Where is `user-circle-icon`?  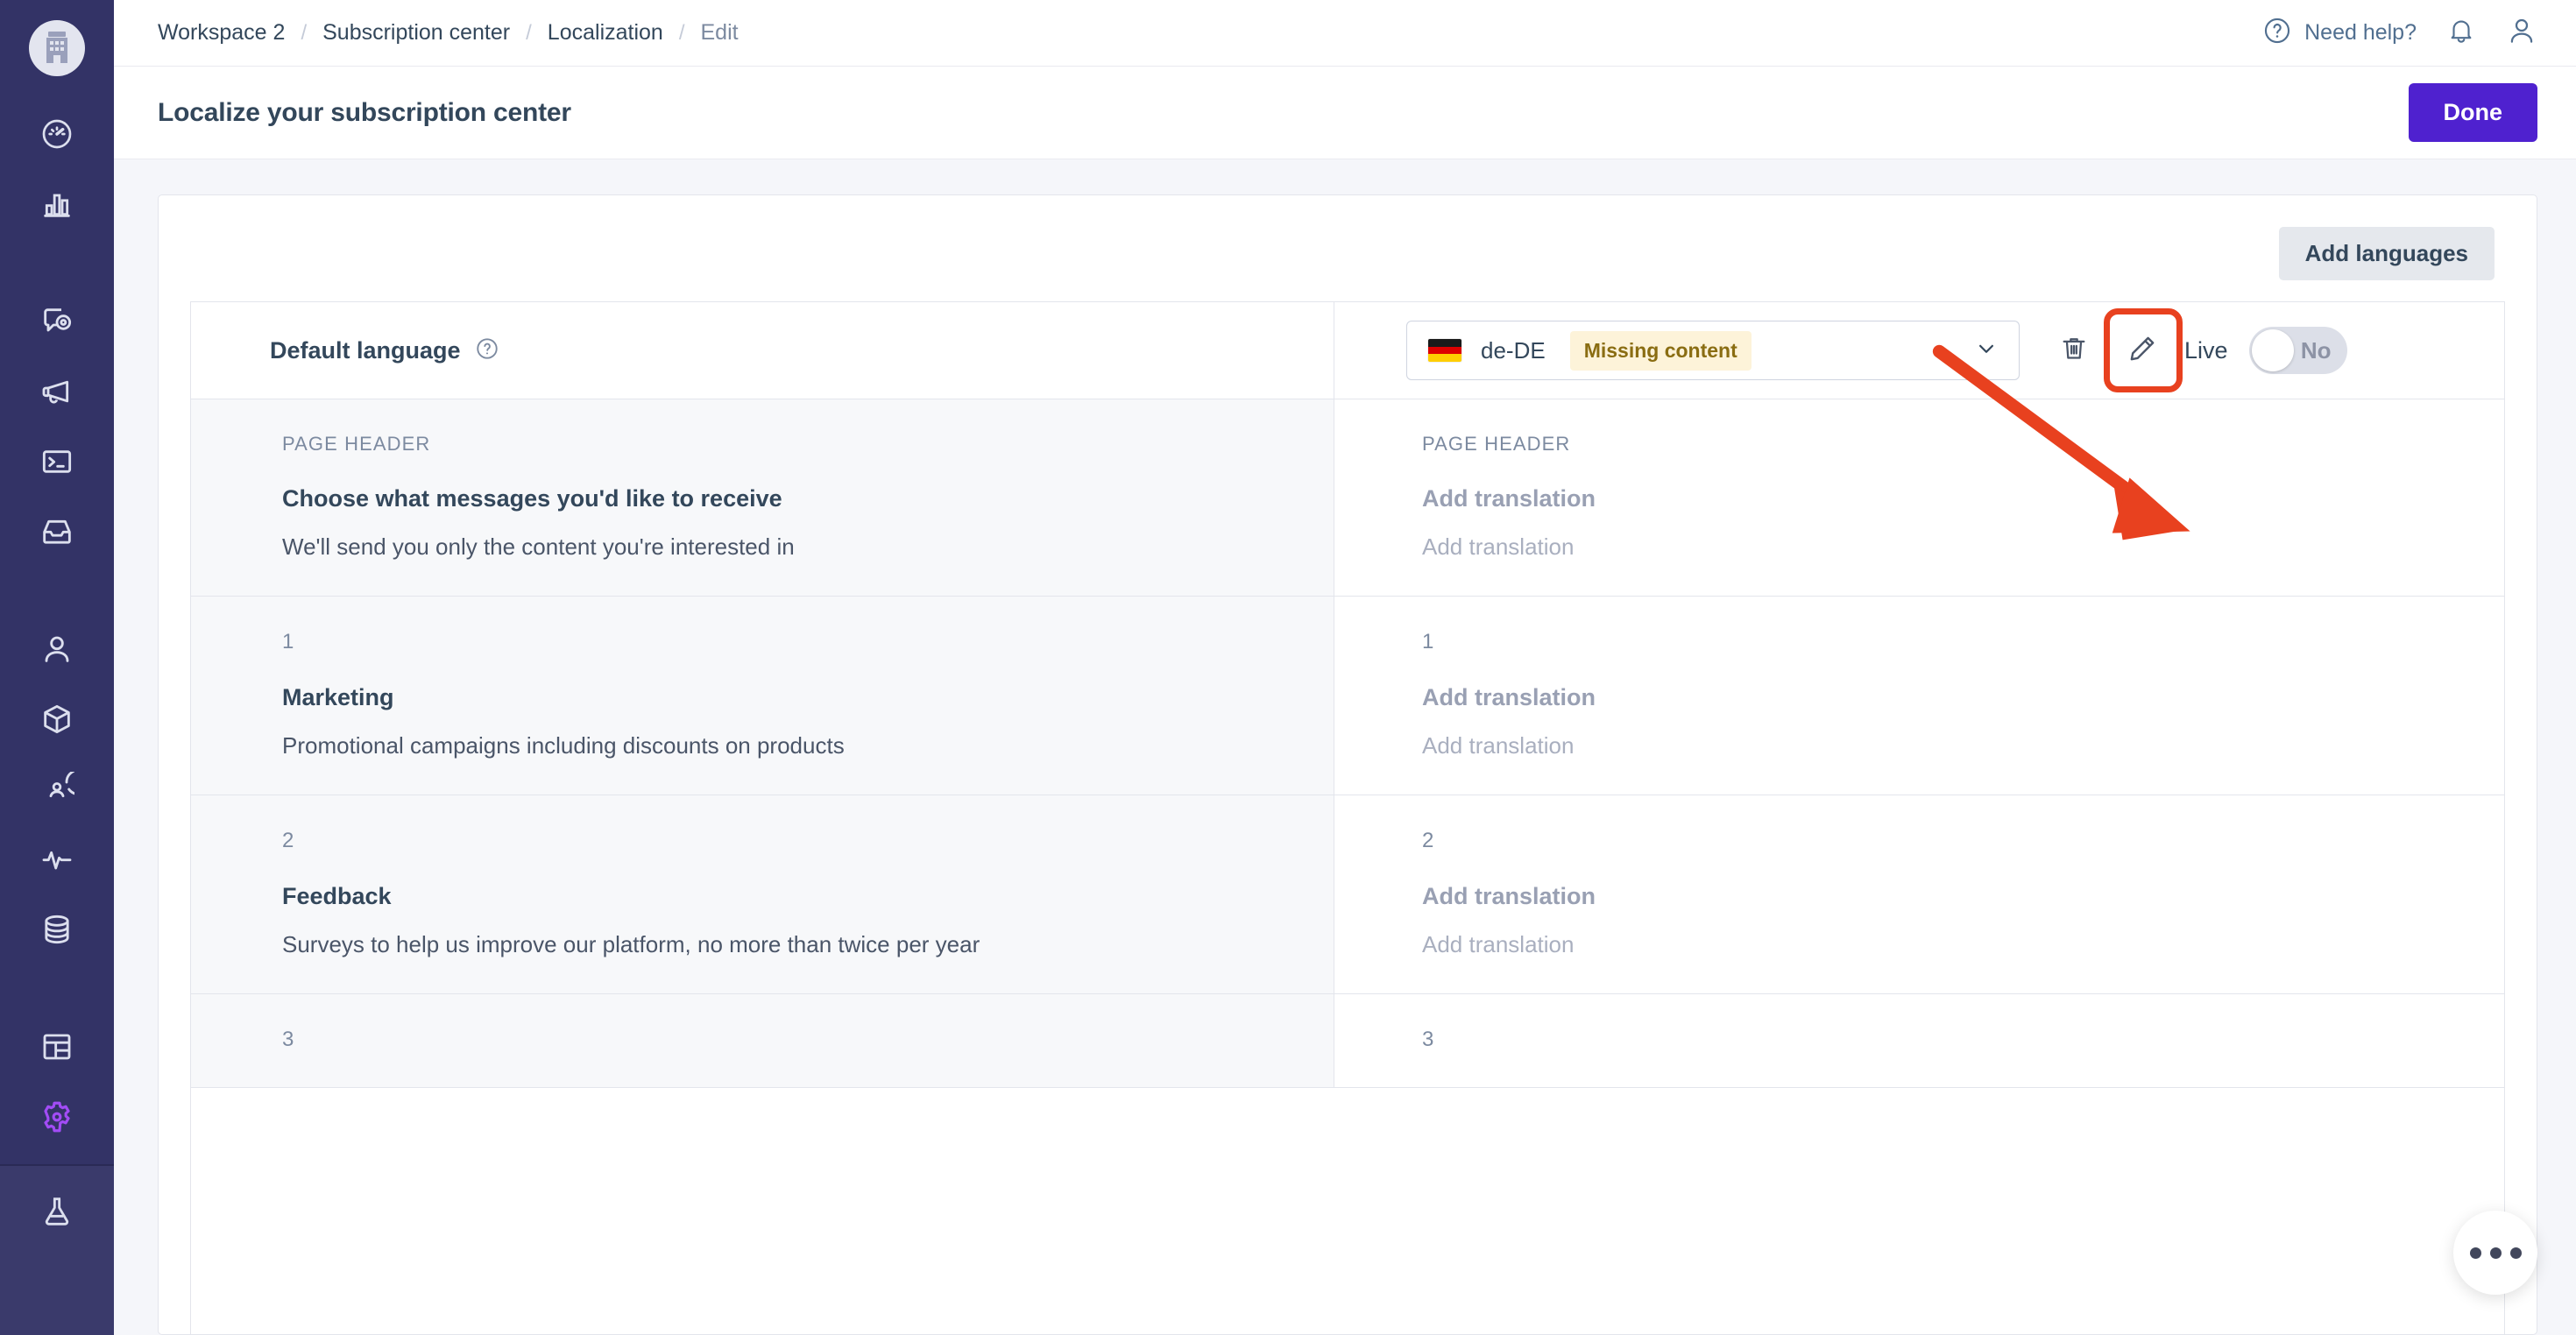
user-circle-icon is located at coordinates (56, 789).